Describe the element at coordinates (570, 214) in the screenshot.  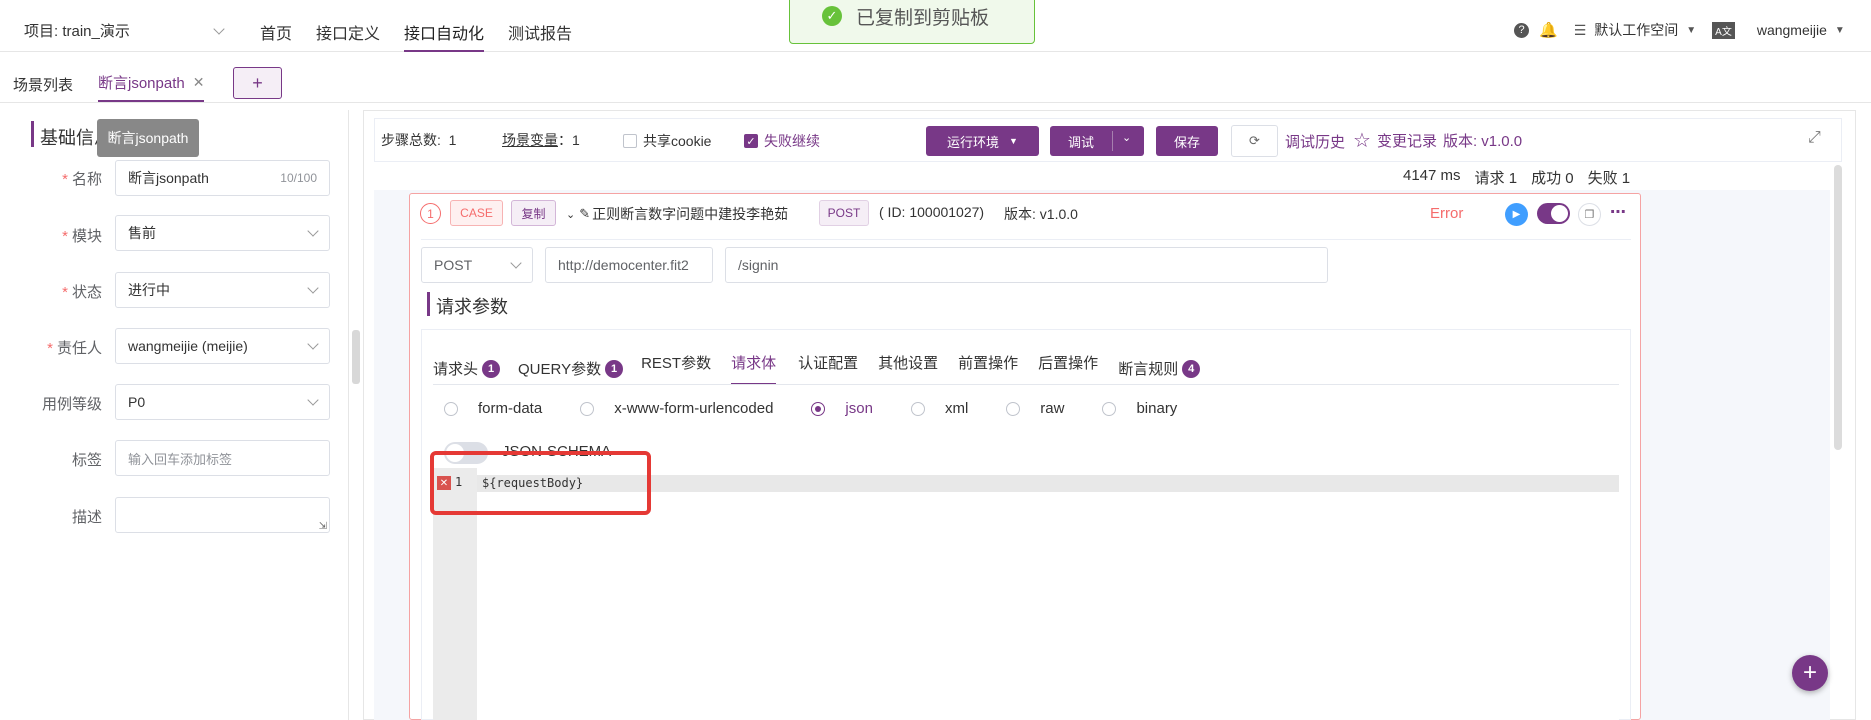
I see `chevron-down-icon: ⌄` at that location.